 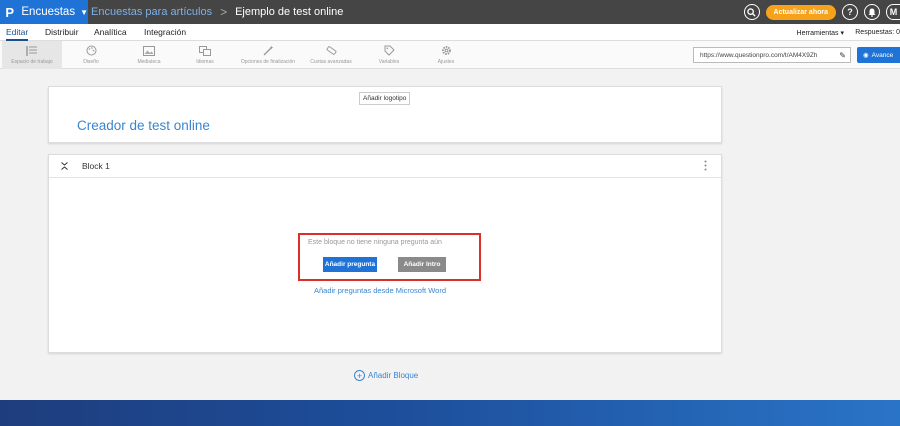 What do you see at coordinates (205, 62) in the screenshot?
I see `tool-label: Idiomas` at bounding box center [205, 62].